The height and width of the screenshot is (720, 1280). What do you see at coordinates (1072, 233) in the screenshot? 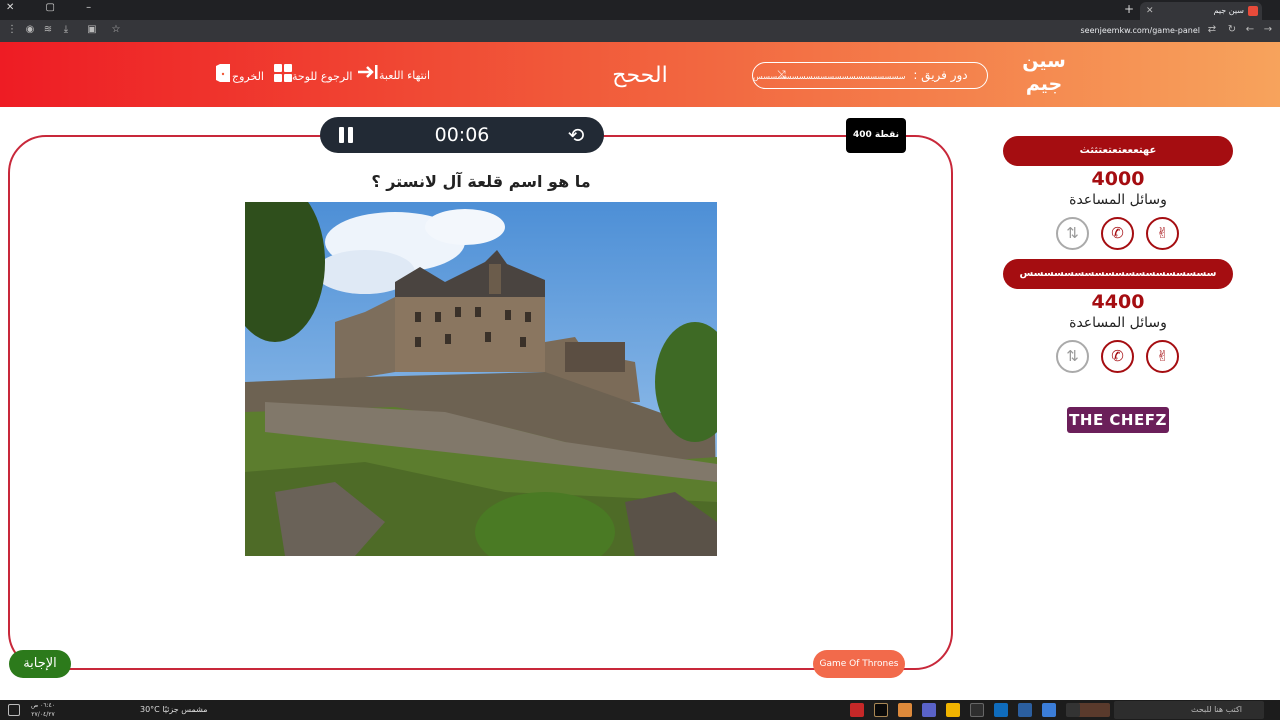
I see `team-1-hole-icon: ⇅` at bounding box center [1072, 233].